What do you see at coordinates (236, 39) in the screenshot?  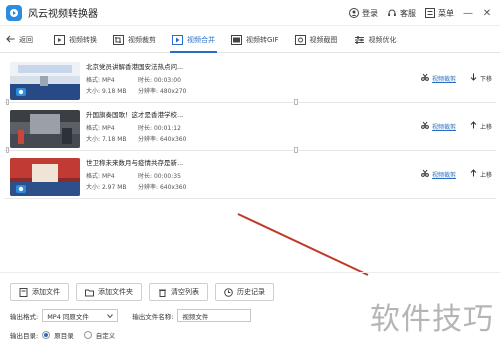 I see `gif-icon` at bounding box center [236, 39].